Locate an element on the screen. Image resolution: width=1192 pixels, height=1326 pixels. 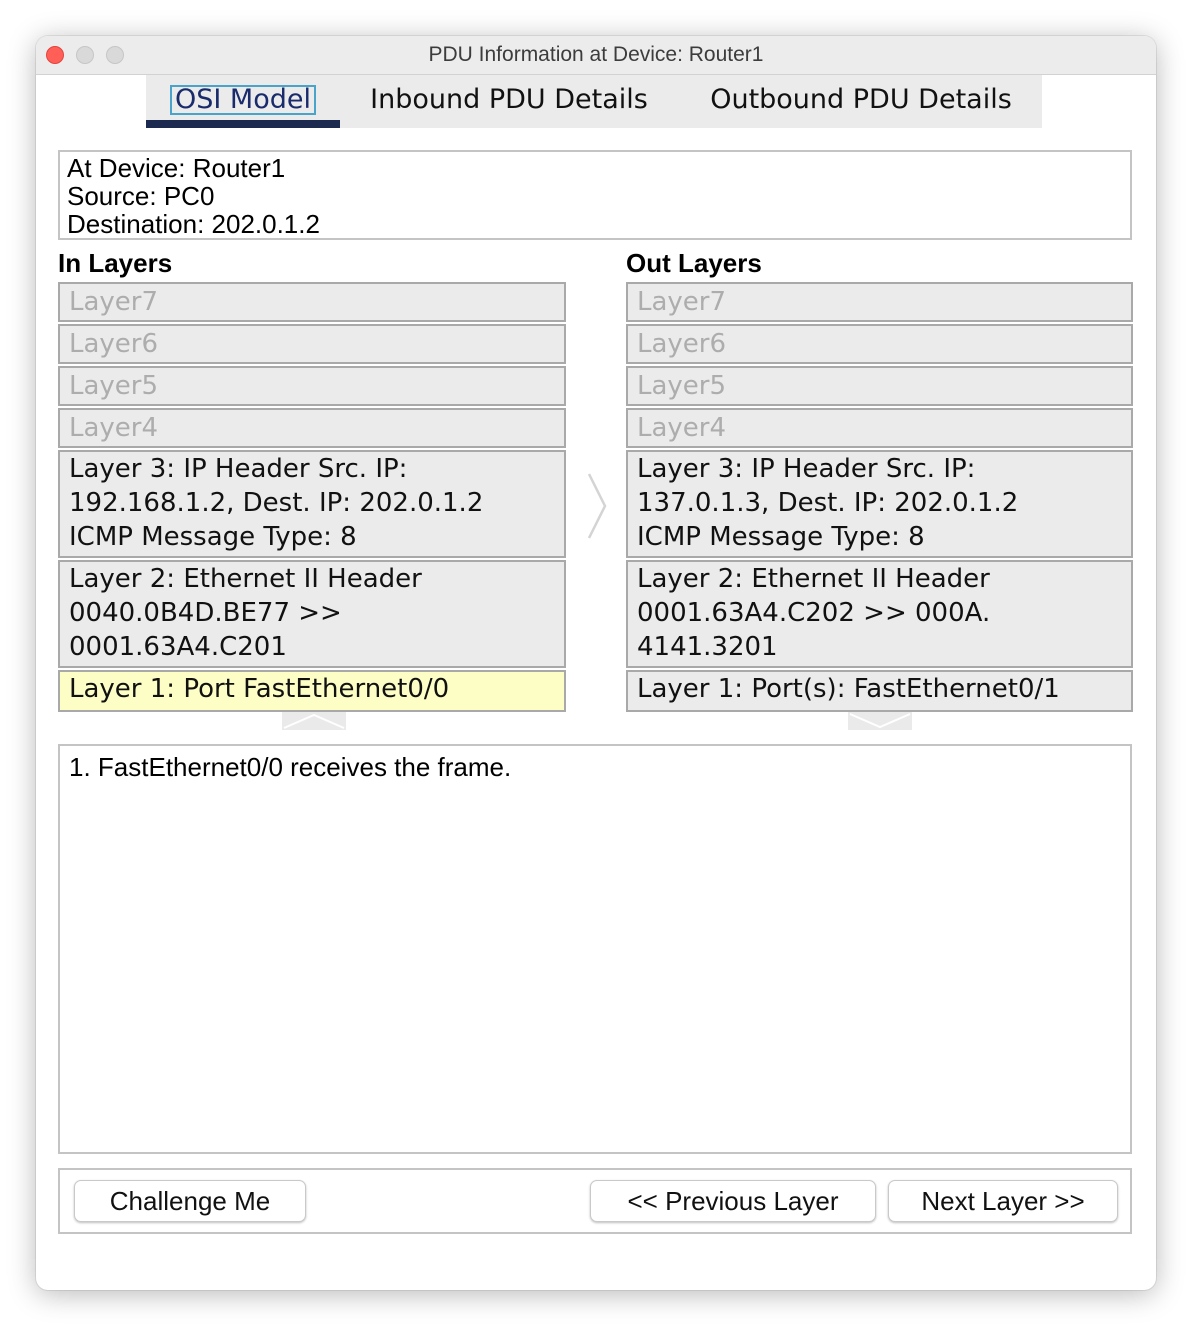
tab-osi-model: OSI Model is located at coordinates (243, 101).